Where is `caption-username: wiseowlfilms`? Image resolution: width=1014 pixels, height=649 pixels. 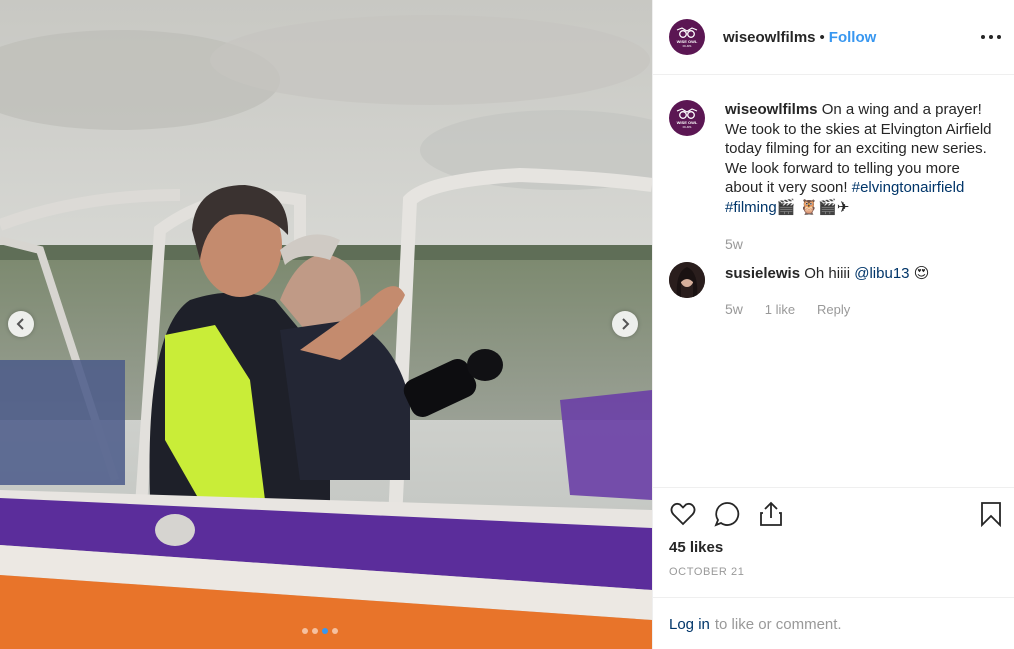
caption-username: wiseowlfilms is located at coordinates (771, 109).